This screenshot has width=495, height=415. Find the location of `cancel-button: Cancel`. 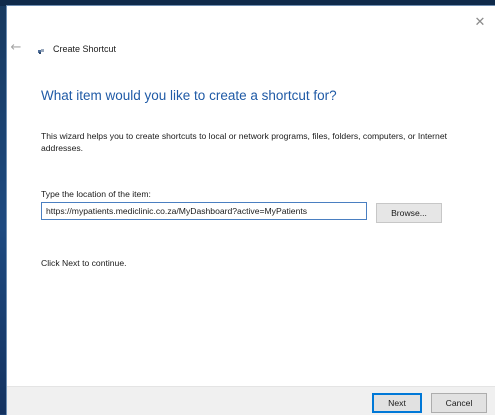

cancel-button: Cancel is located at coordinates (459, 403).